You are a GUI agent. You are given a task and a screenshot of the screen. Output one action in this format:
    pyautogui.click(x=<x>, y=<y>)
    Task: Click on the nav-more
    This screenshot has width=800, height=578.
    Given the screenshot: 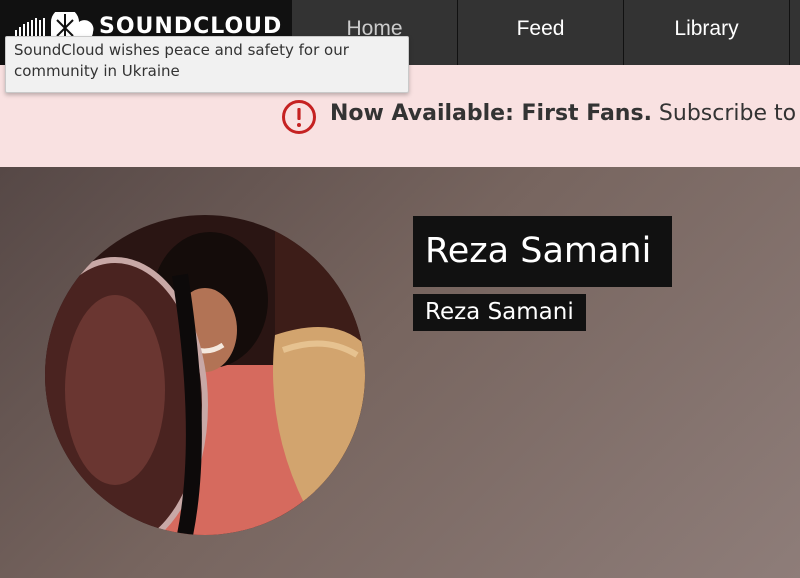 What is the action you would take?
    pyautogui.click(x=794, y=32)
    